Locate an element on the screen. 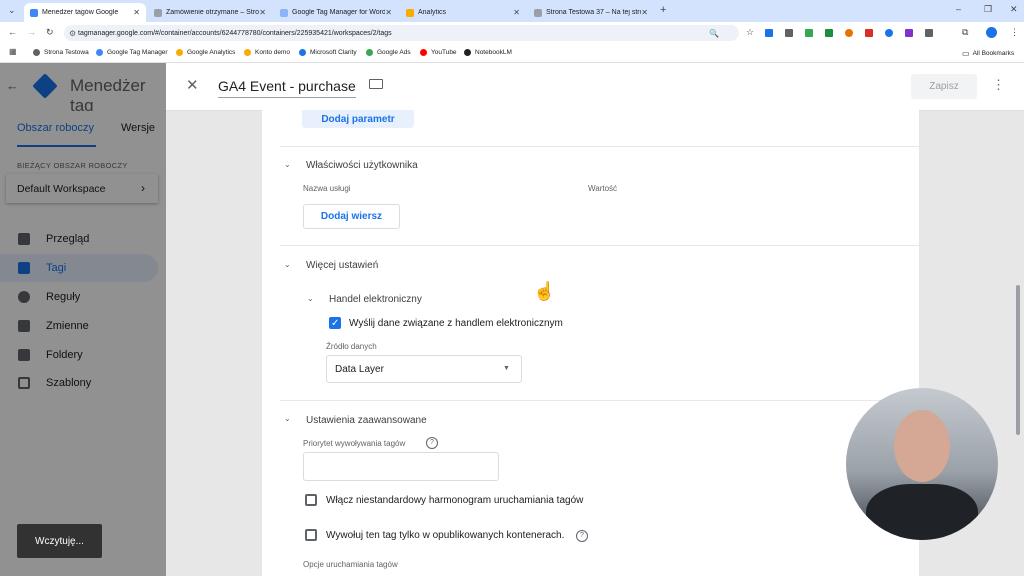 The height and width of the screenshot is (576, 1024). back-icon: ← is located at coordinates (12, 32).